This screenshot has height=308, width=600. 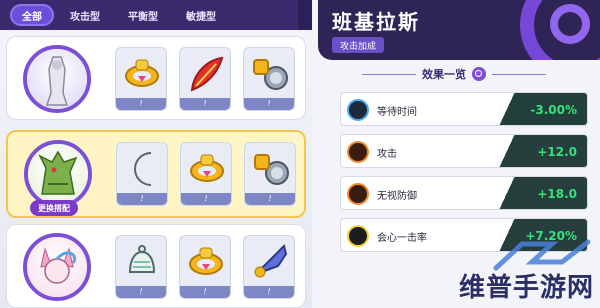 What do you see at coordinates (207, 74) in the screenshot?
I see `red-feather-icon` at bounding box center [207, 74].